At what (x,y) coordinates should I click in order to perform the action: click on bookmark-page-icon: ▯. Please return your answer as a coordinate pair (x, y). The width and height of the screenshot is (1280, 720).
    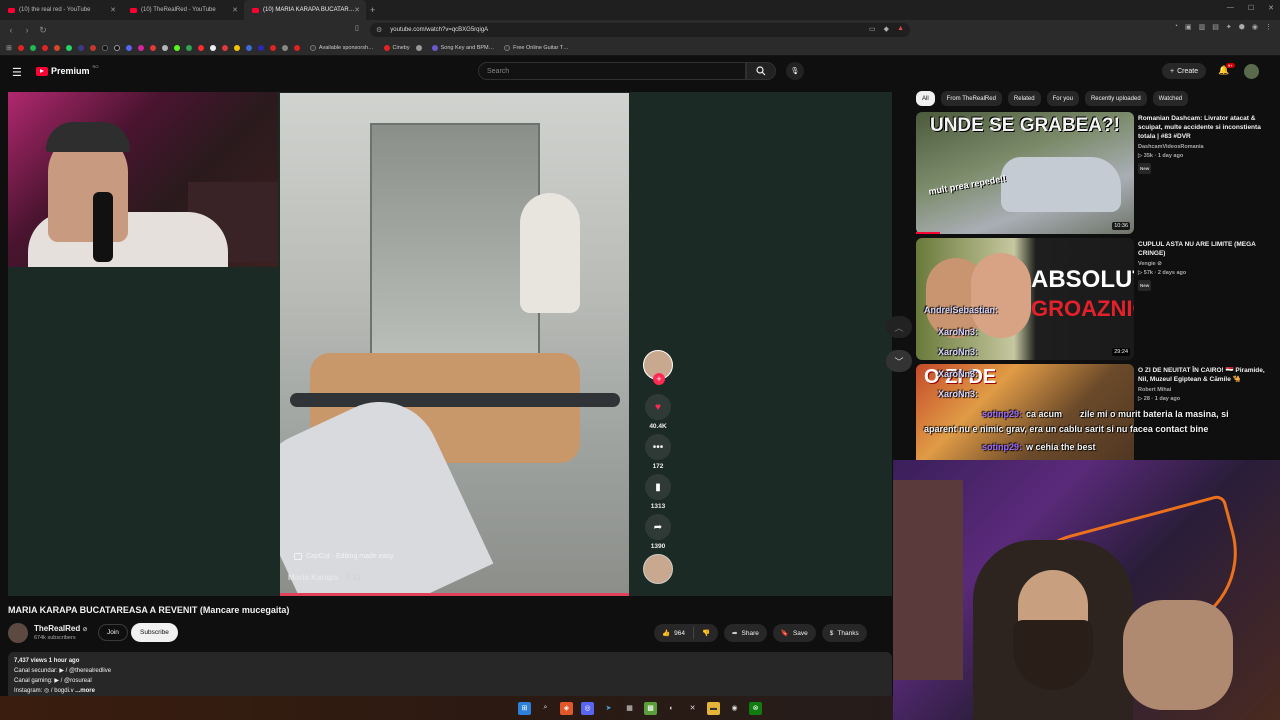
    Looking at the image, I should click on (357, 28).